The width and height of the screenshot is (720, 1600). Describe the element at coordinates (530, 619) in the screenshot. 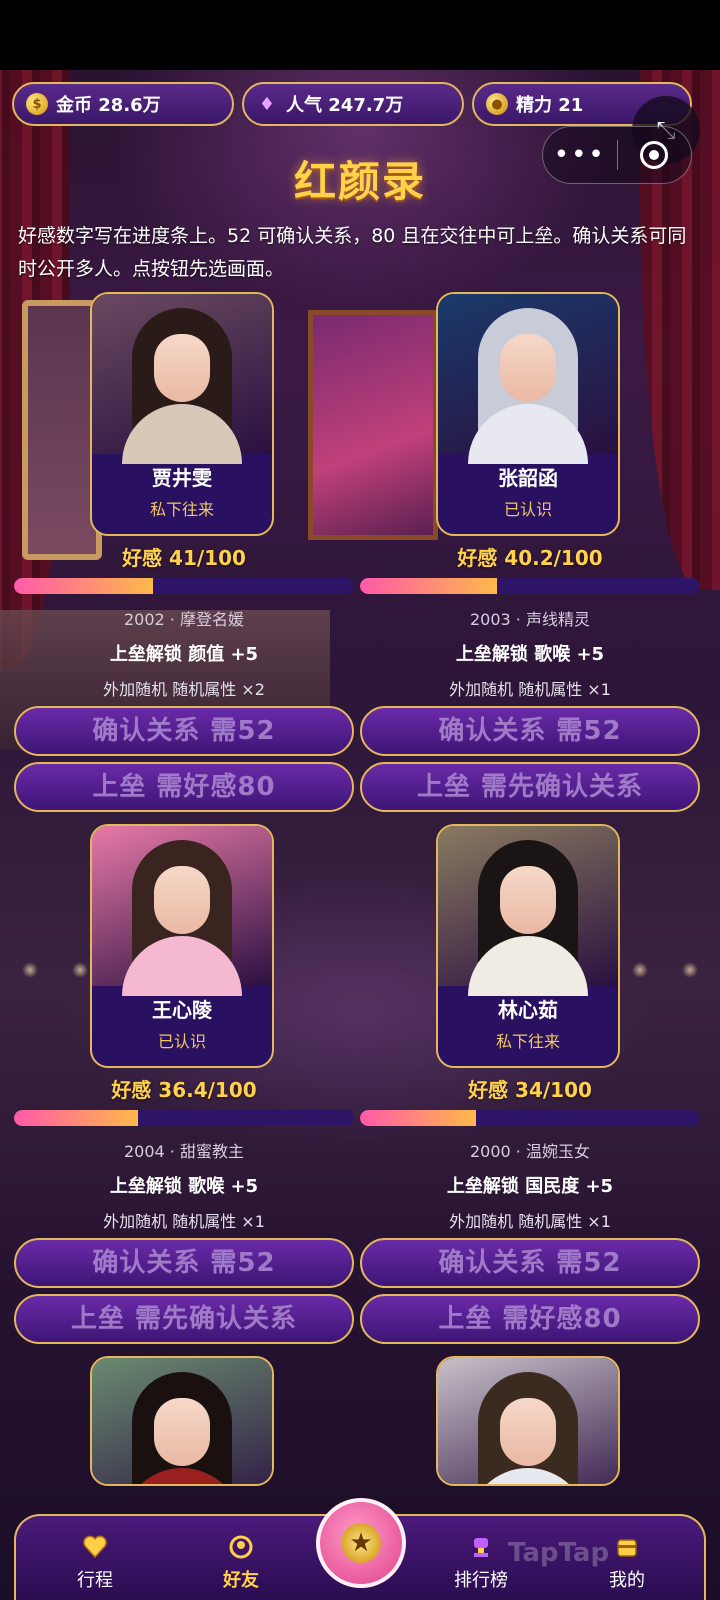

I see `character-meta: 2003 · 声线精灵` at that location.